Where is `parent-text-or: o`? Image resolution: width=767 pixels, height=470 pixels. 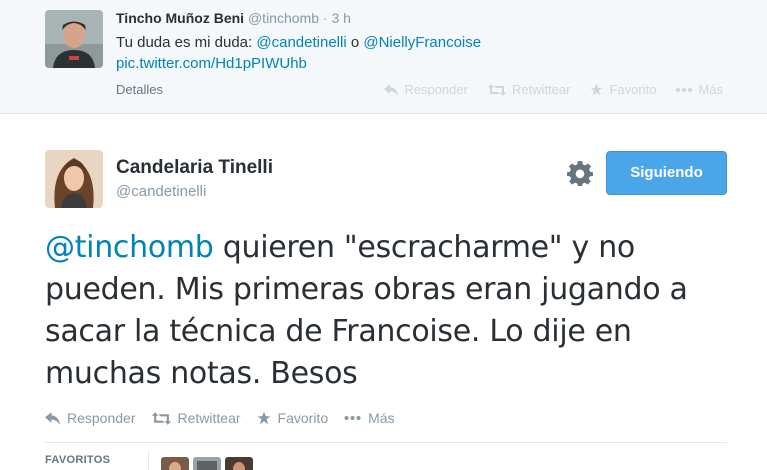
parent-text-or: o is located at coordinates (355, 42).